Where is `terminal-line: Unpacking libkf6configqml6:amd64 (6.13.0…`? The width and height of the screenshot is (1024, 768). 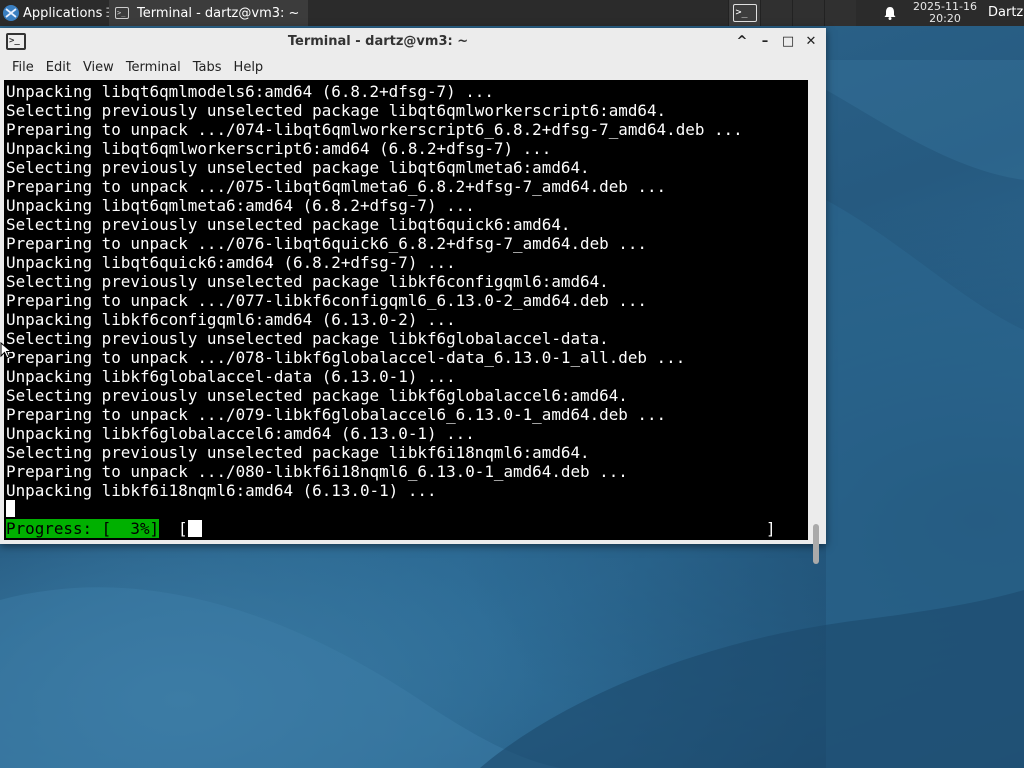 terminal-line: Unpacking libkf6configqml6:amd64 (6.13.0… is located at coordinates (231, 319).